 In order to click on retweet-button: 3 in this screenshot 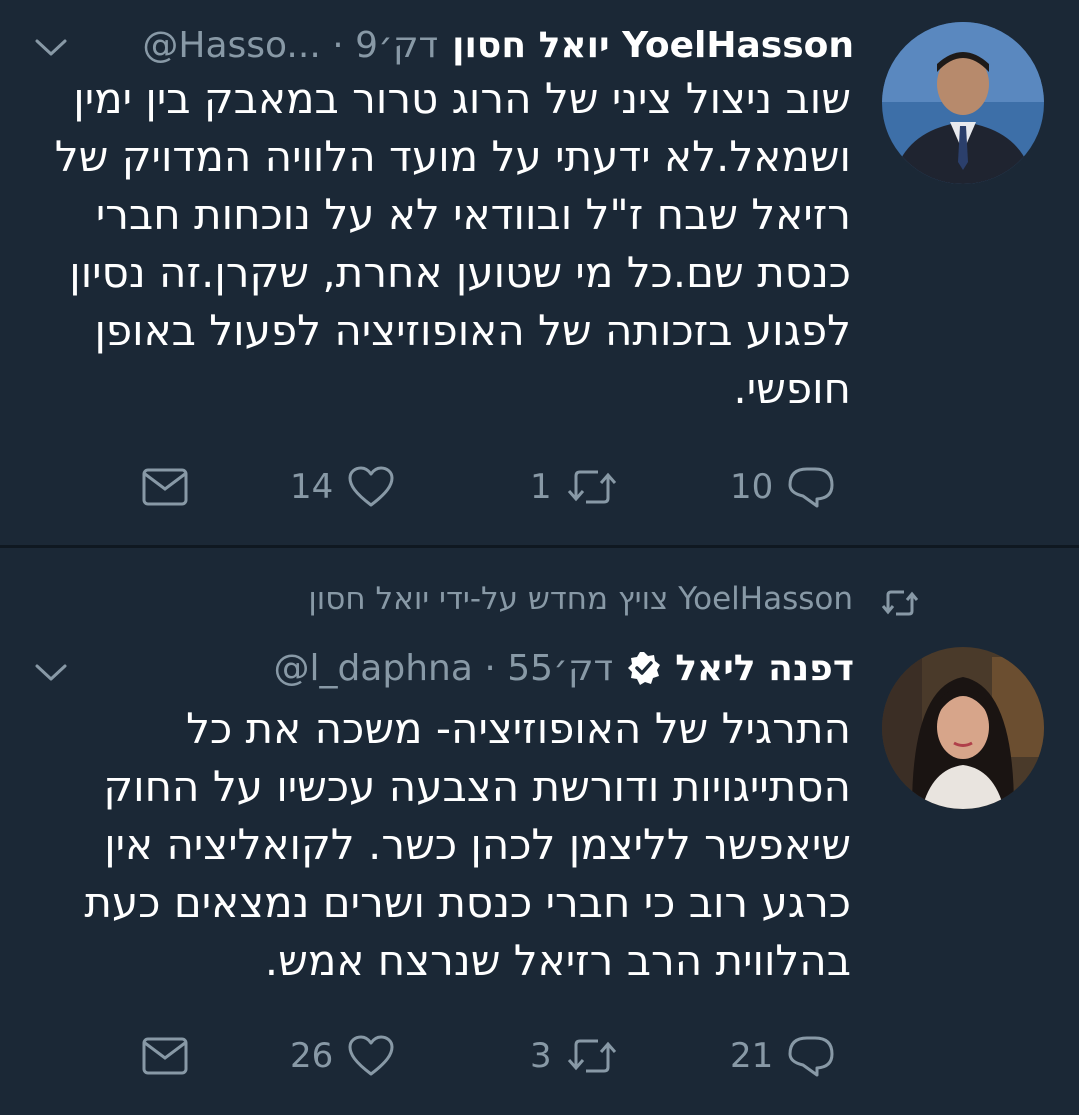, I will do `click(574, 1056)`.